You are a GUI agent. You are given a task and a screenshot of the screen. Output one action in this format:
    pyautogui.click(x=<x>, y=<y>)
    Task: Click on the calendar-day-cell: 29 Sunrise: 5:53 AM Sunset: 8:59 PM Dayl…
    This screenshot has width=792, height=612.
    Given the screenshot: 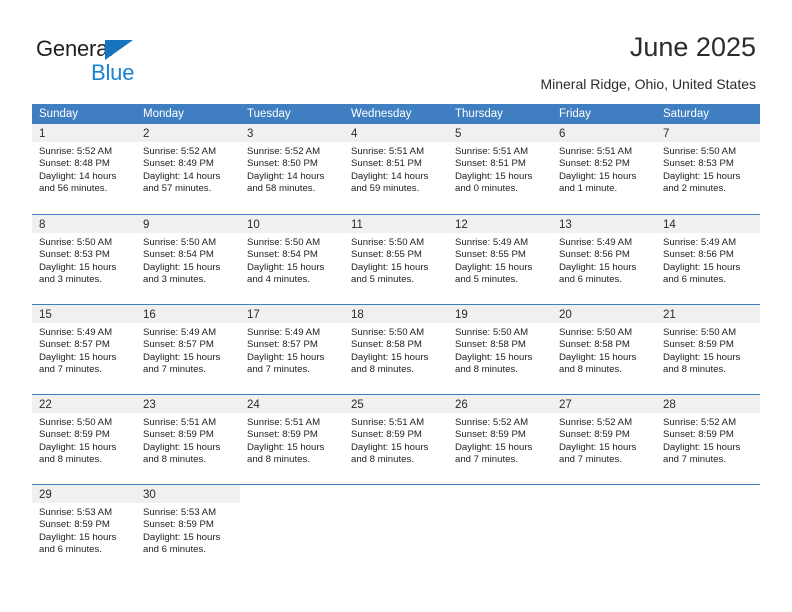 What is the action you would take?
    pyautogui.click(x=84, y=529)
    